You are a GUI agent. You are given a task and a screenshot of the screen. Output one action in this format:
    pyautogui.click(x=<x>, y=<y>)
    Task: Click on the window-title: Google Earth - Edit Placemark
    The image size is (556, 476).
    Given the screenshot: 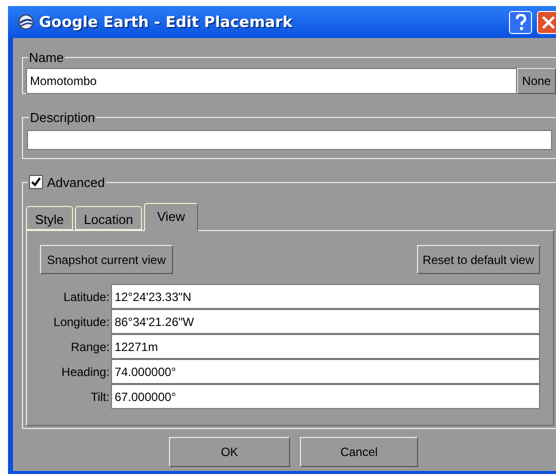 What is the action you would take?
    pyautogui.click(x=165, y=22)
    